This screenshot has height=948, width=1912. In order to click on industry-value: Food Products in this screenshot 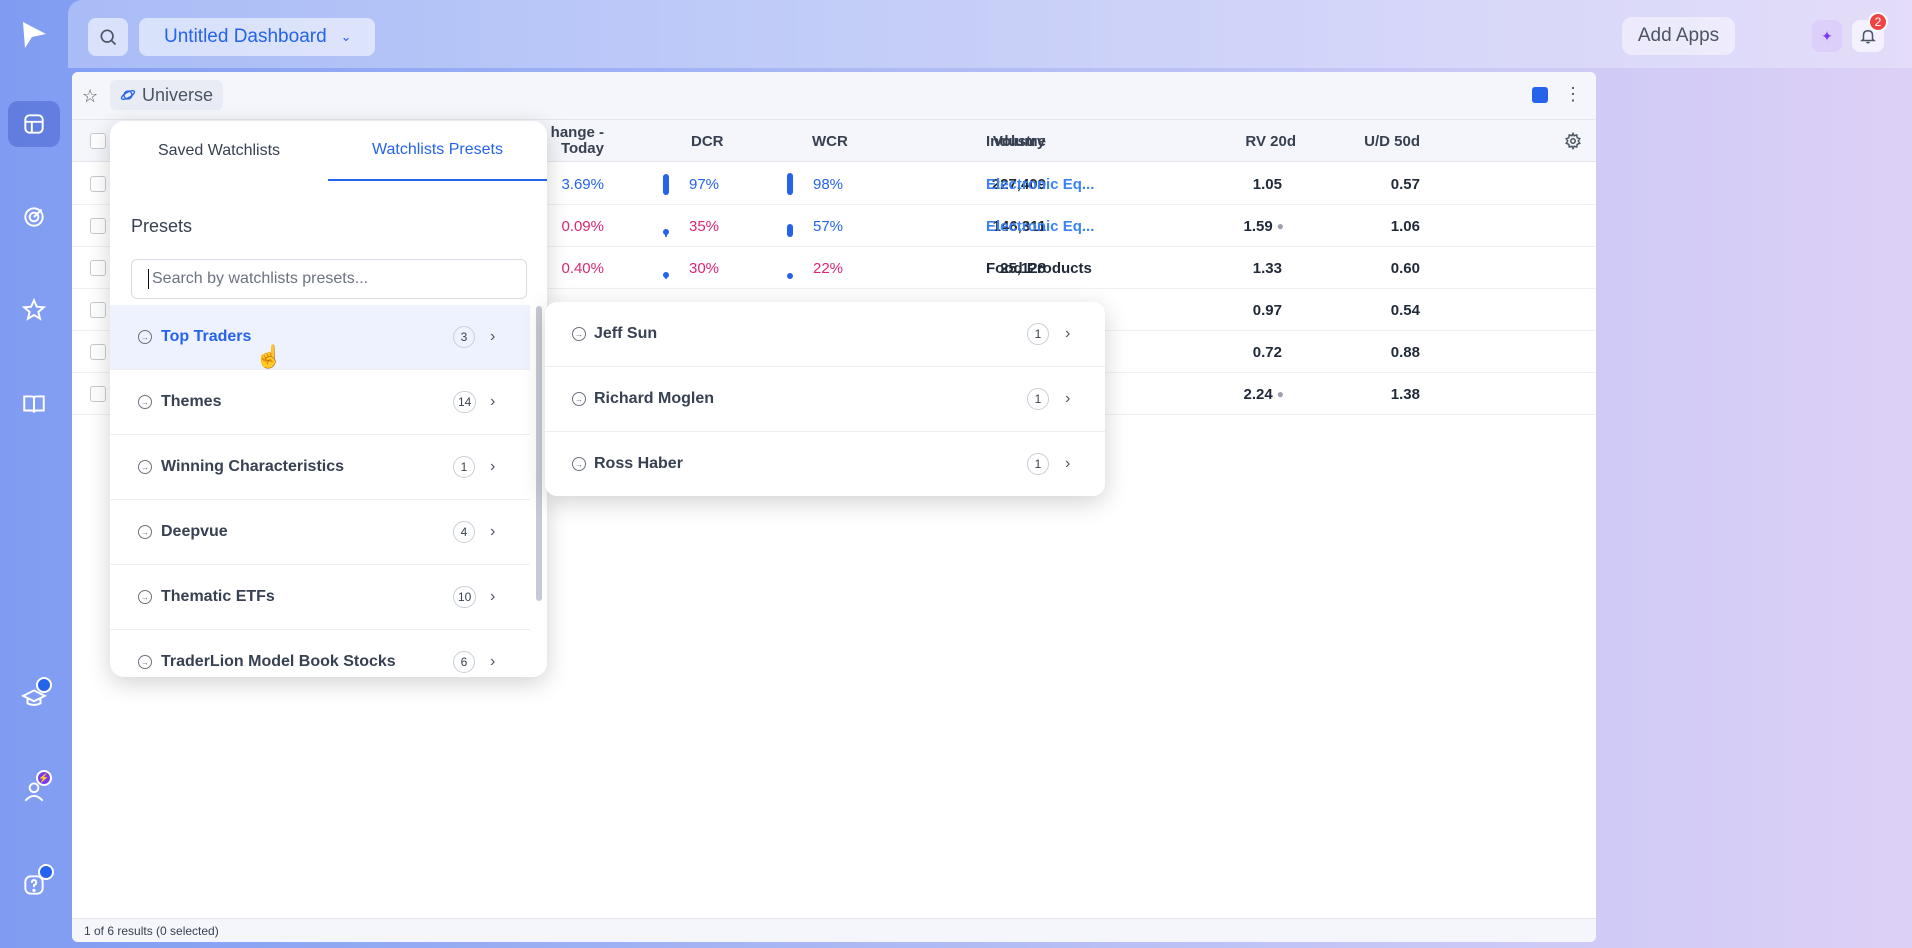, I will do `click(1039, 268)`.